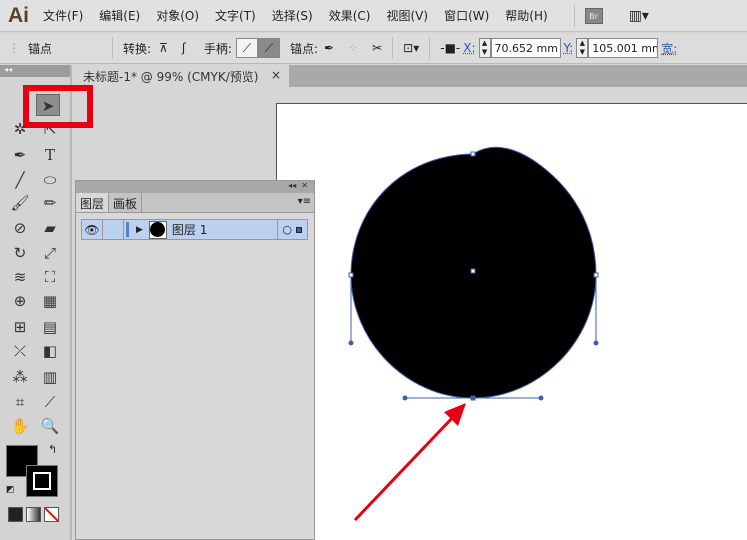 This screenshot has height=540, width=747. I want to click on layer-thumbnail, so click(157, 229).